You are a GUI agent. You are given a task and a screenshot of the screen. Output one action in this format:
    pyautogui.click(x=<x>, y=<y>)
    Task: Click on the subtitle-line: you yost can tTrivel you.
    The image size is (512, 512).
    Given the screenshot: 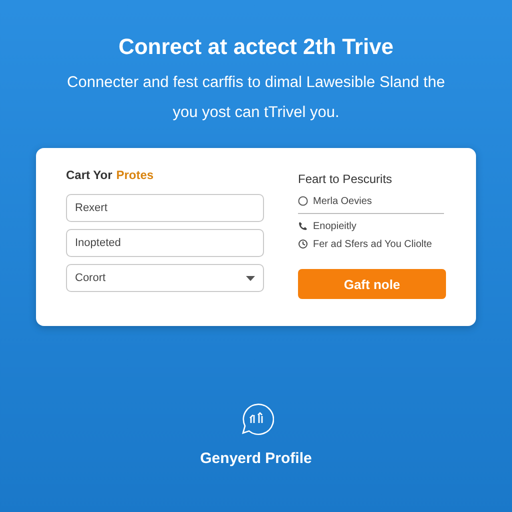 What is the action you would take?
    pyautogui.click(x=256, y=113)
    